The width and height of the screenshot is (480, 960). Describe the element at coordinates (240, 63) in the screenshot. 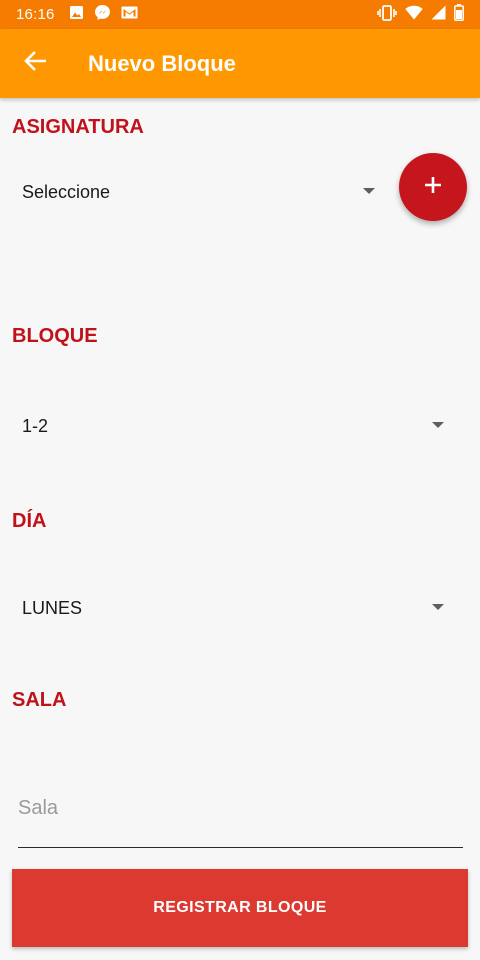

I see `app-bar: Nuevo Bloque` at that location.